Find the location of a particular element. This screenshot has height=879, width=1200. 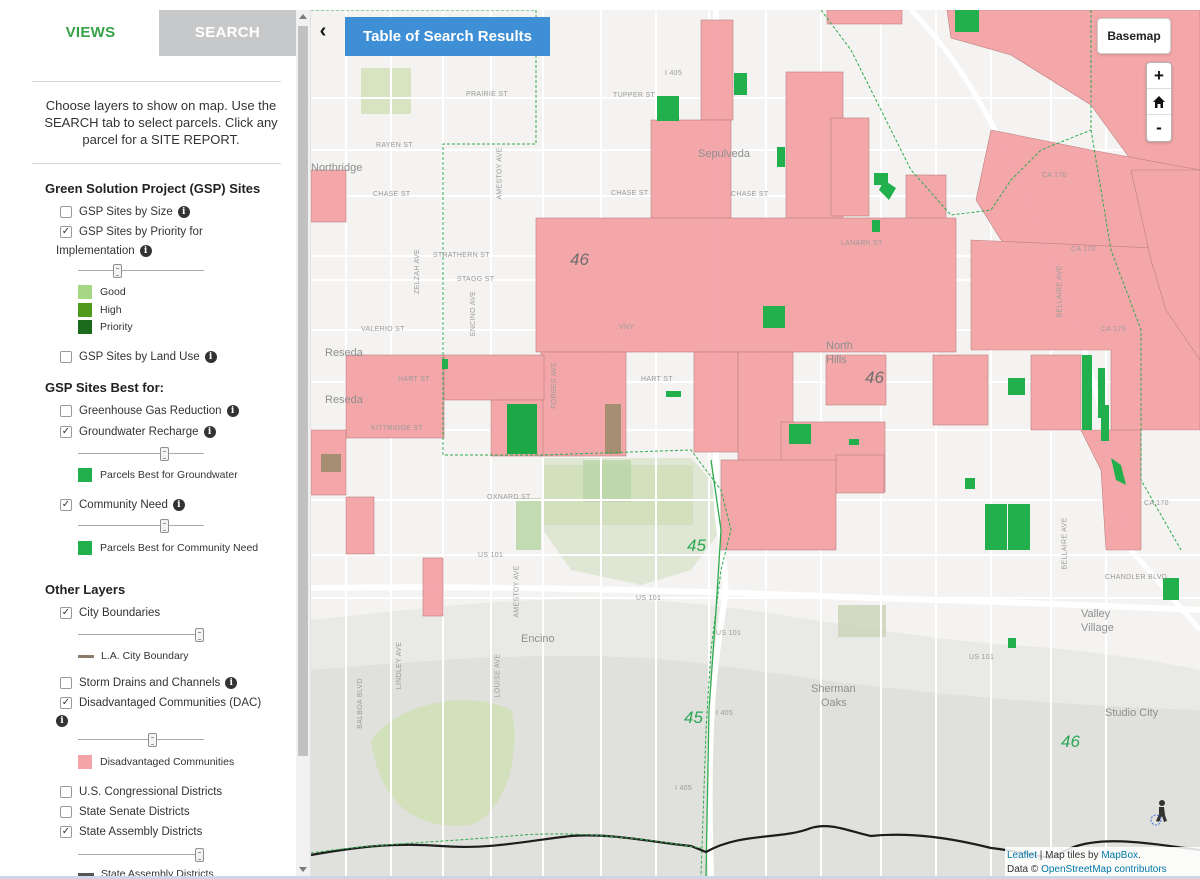

layer-congressional: U.S. Congressional Districts is located at coordinates (141, 792).